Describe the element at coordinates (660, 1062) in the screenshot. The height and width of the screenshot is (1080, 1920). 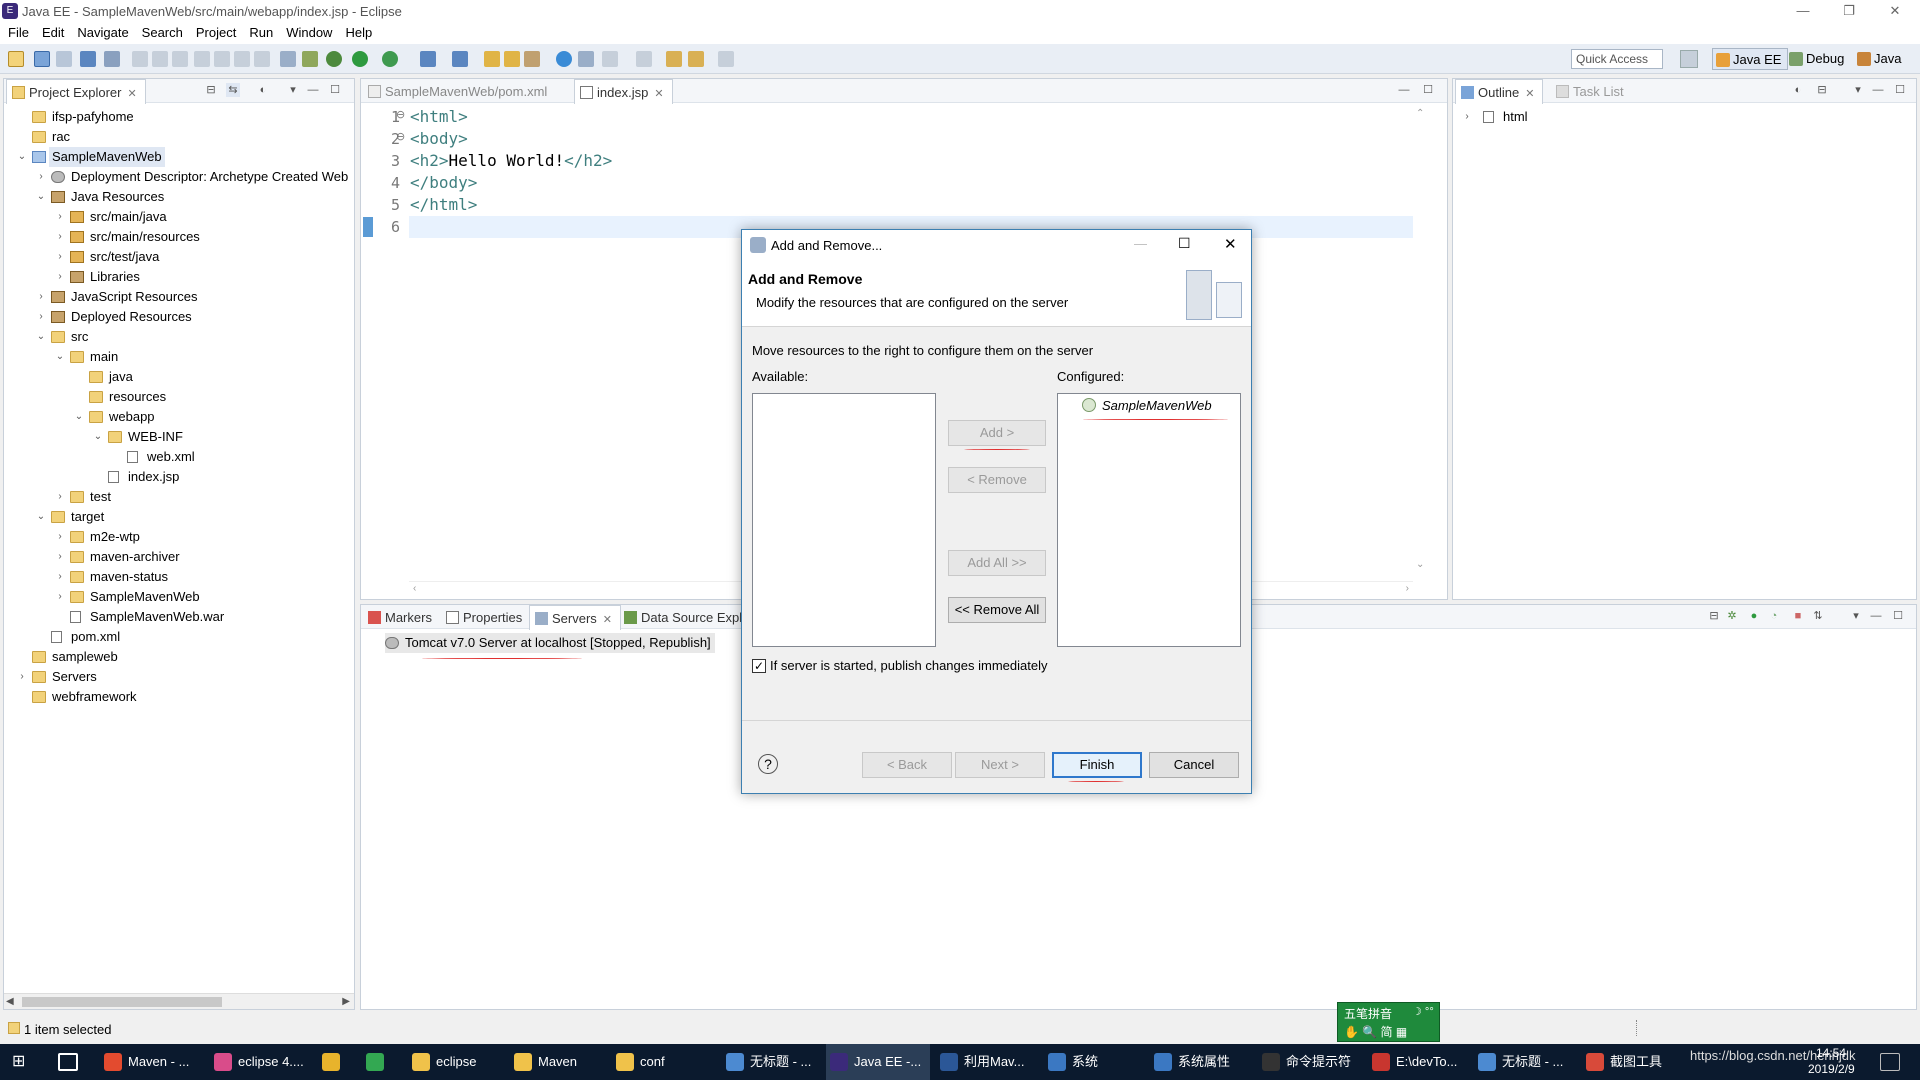
I see `taskbar-app: conf` at that location.